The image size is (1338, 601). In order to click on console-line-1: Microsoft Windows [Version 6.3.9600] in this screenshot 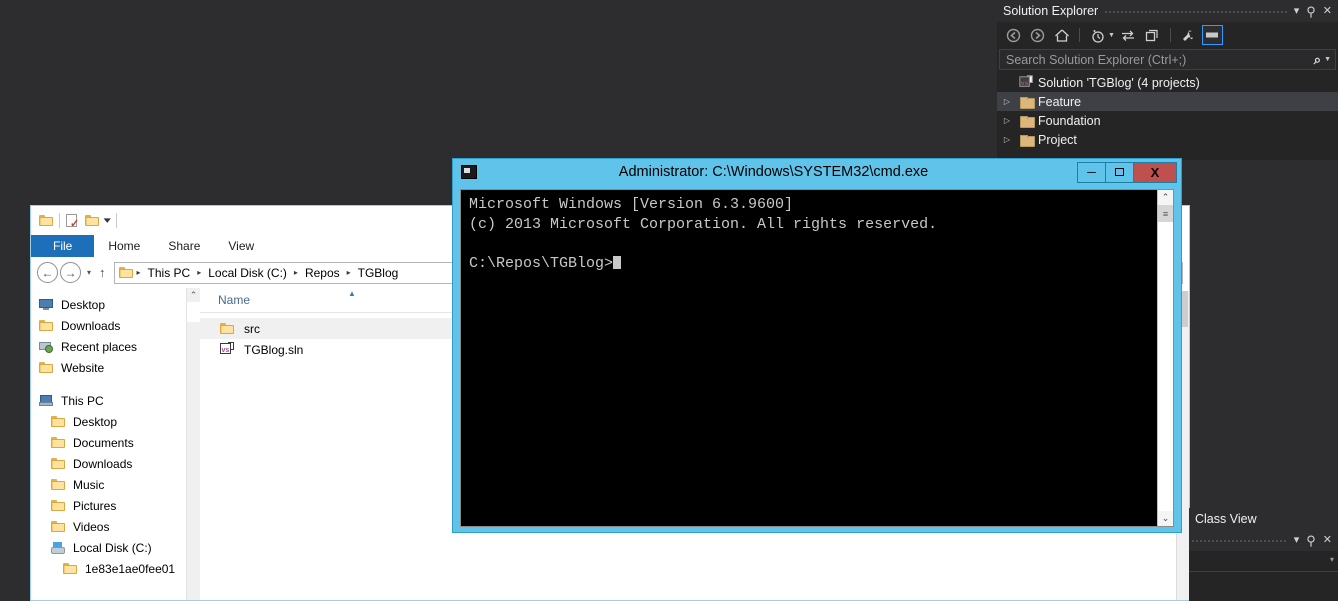, I will do `click(631, 204)`.